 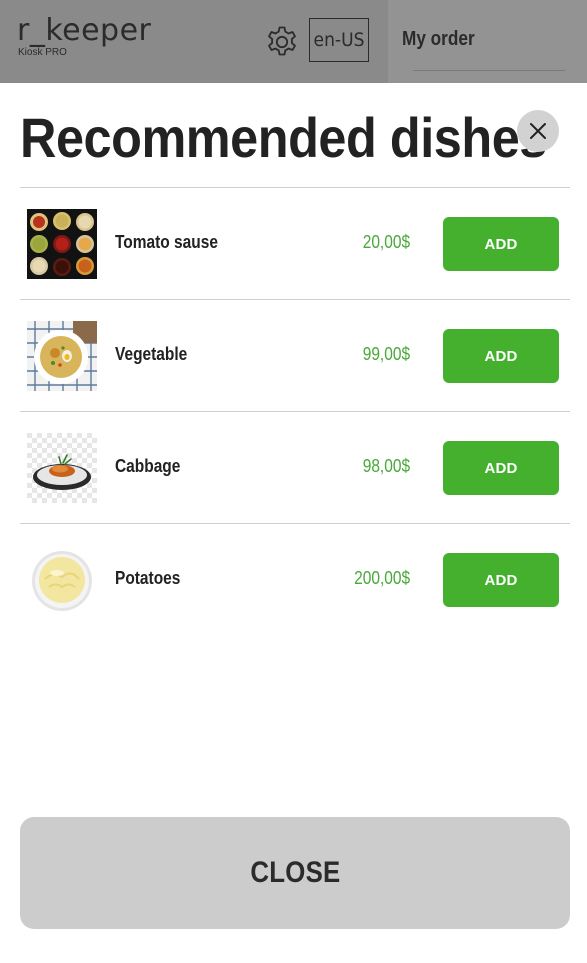 I want to click on brand-logo: r_keeper Kiosk PRO, so click(x=84, y=36).